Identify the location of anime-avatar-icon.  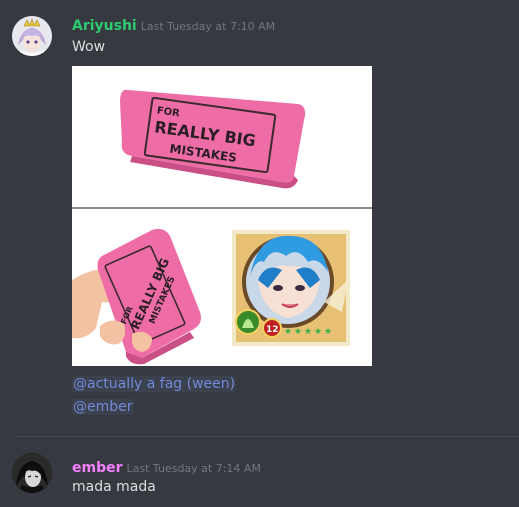
(32, 36).